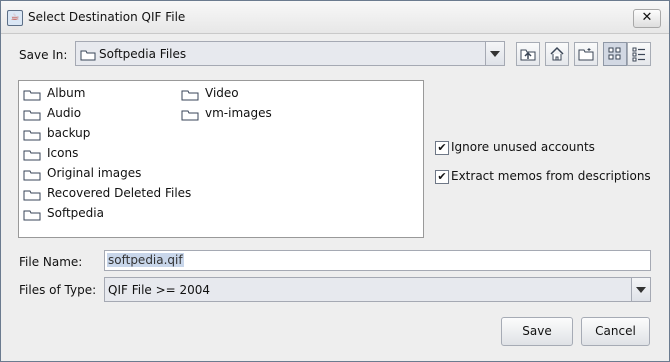 Image resolution: width=670 pixels, height=362 pixels. Describe the element at coordinates (335, 17) in the screenshot. I see `title-bar: ☕ Select Destination QIF File ✕` at that location.